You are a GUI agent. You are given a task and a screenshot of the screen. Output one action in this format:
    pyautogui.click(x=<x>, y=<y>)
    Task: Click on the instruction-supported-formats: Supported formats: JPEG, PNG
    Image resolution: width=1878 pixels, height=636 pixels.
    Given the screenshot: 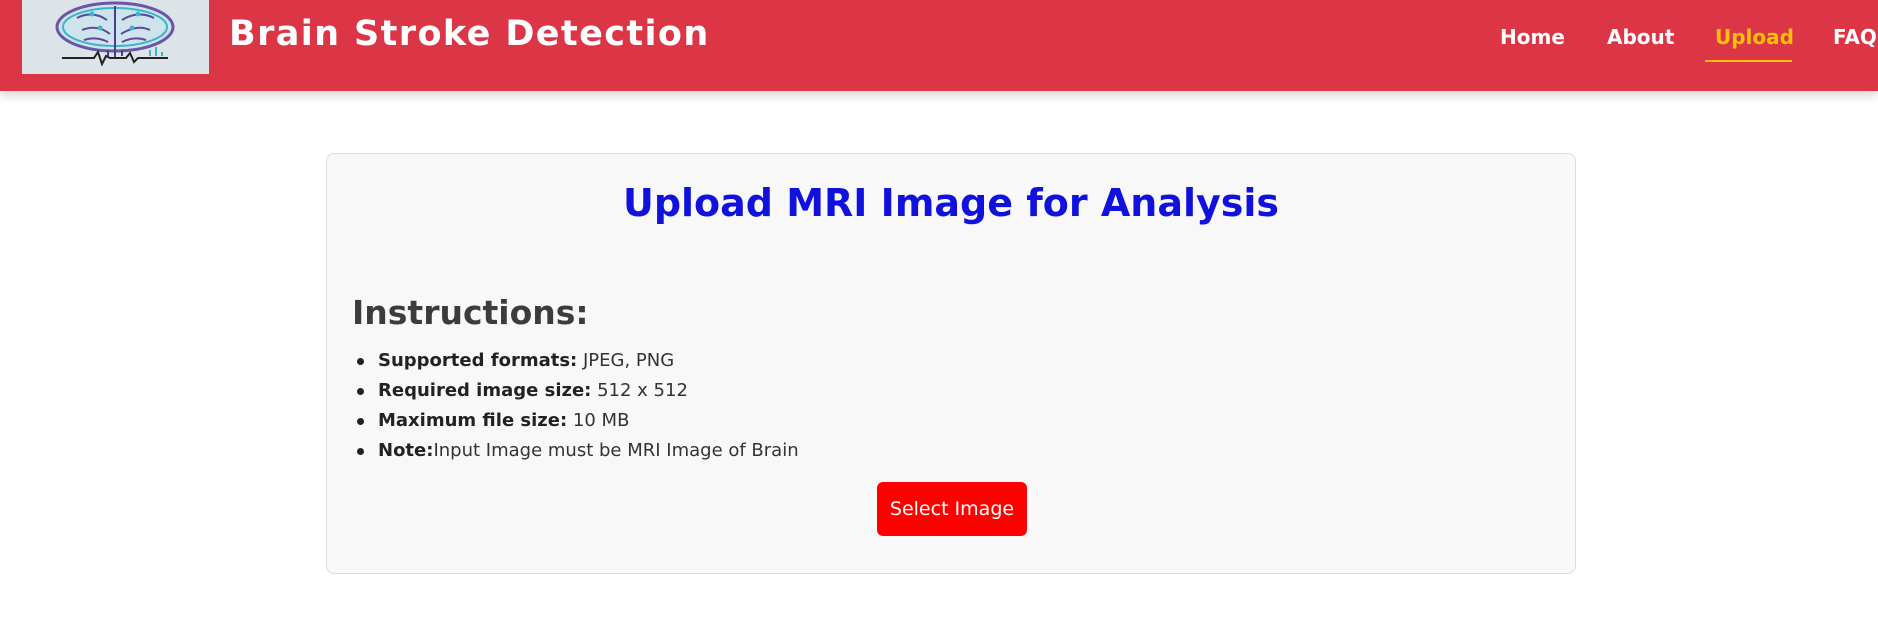 What is the action you would take?
    pyautogui.click(x=575, y=361)
    